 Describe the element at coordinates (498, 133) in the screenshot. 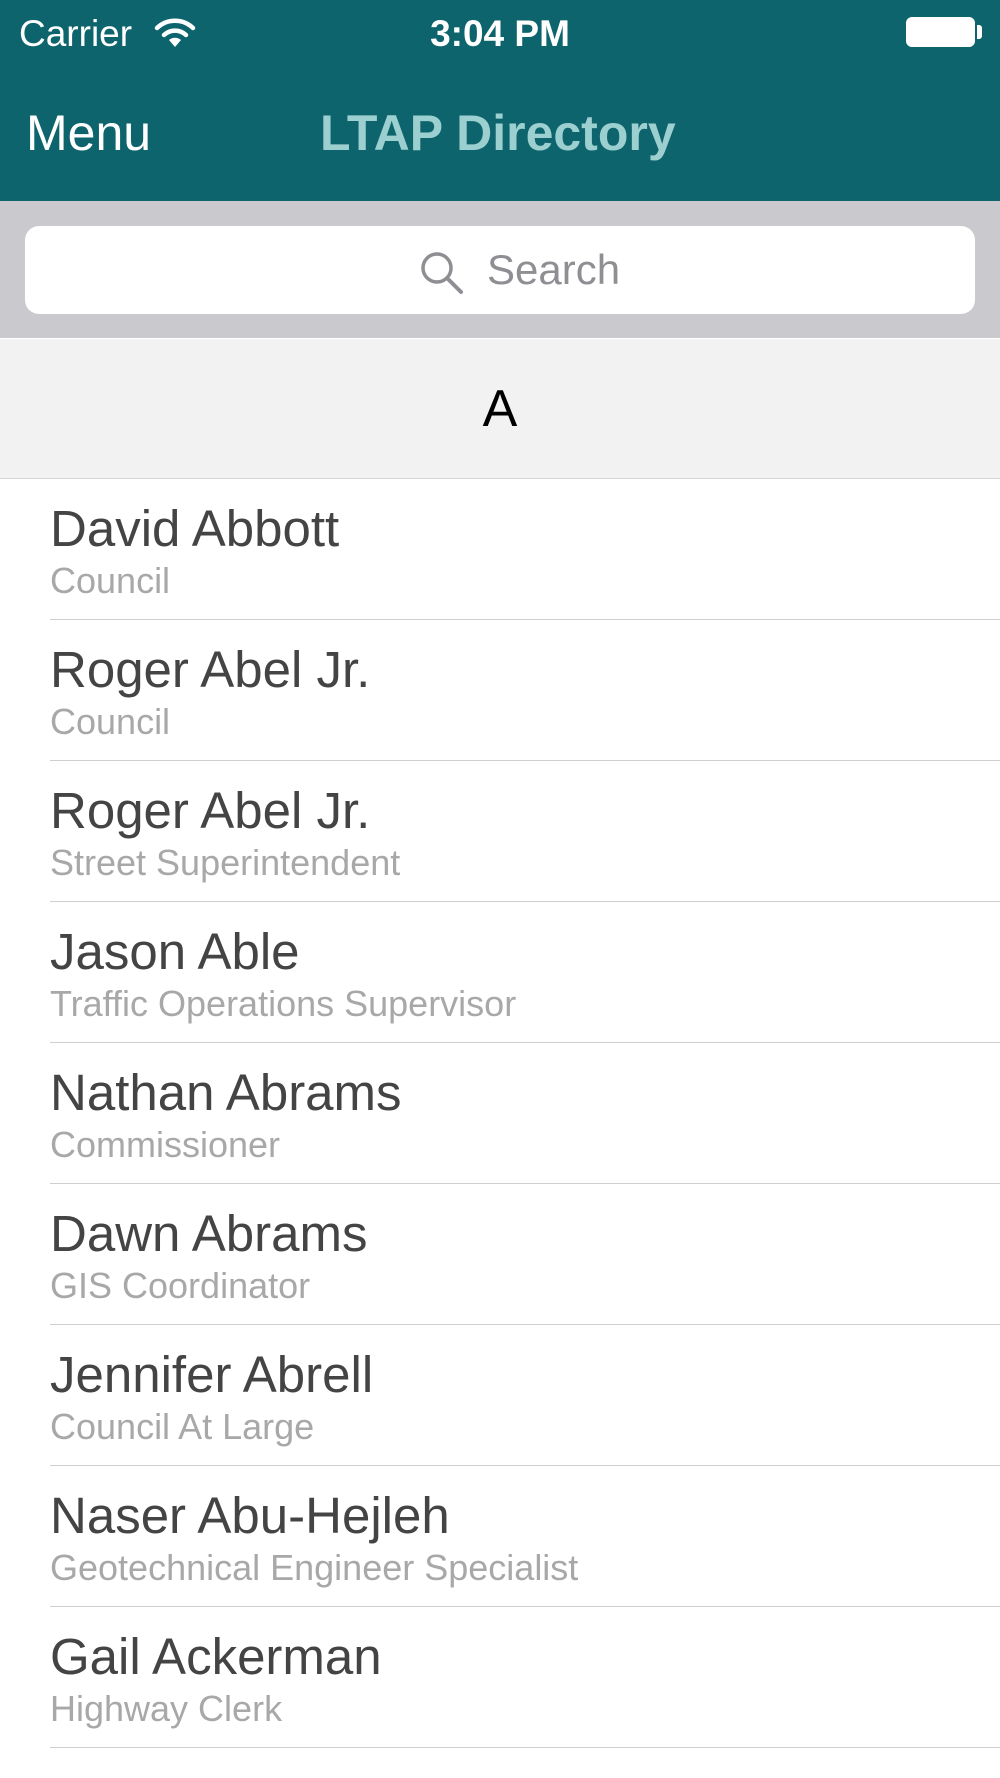

I see `page-title: LTAP Directory` at that location.